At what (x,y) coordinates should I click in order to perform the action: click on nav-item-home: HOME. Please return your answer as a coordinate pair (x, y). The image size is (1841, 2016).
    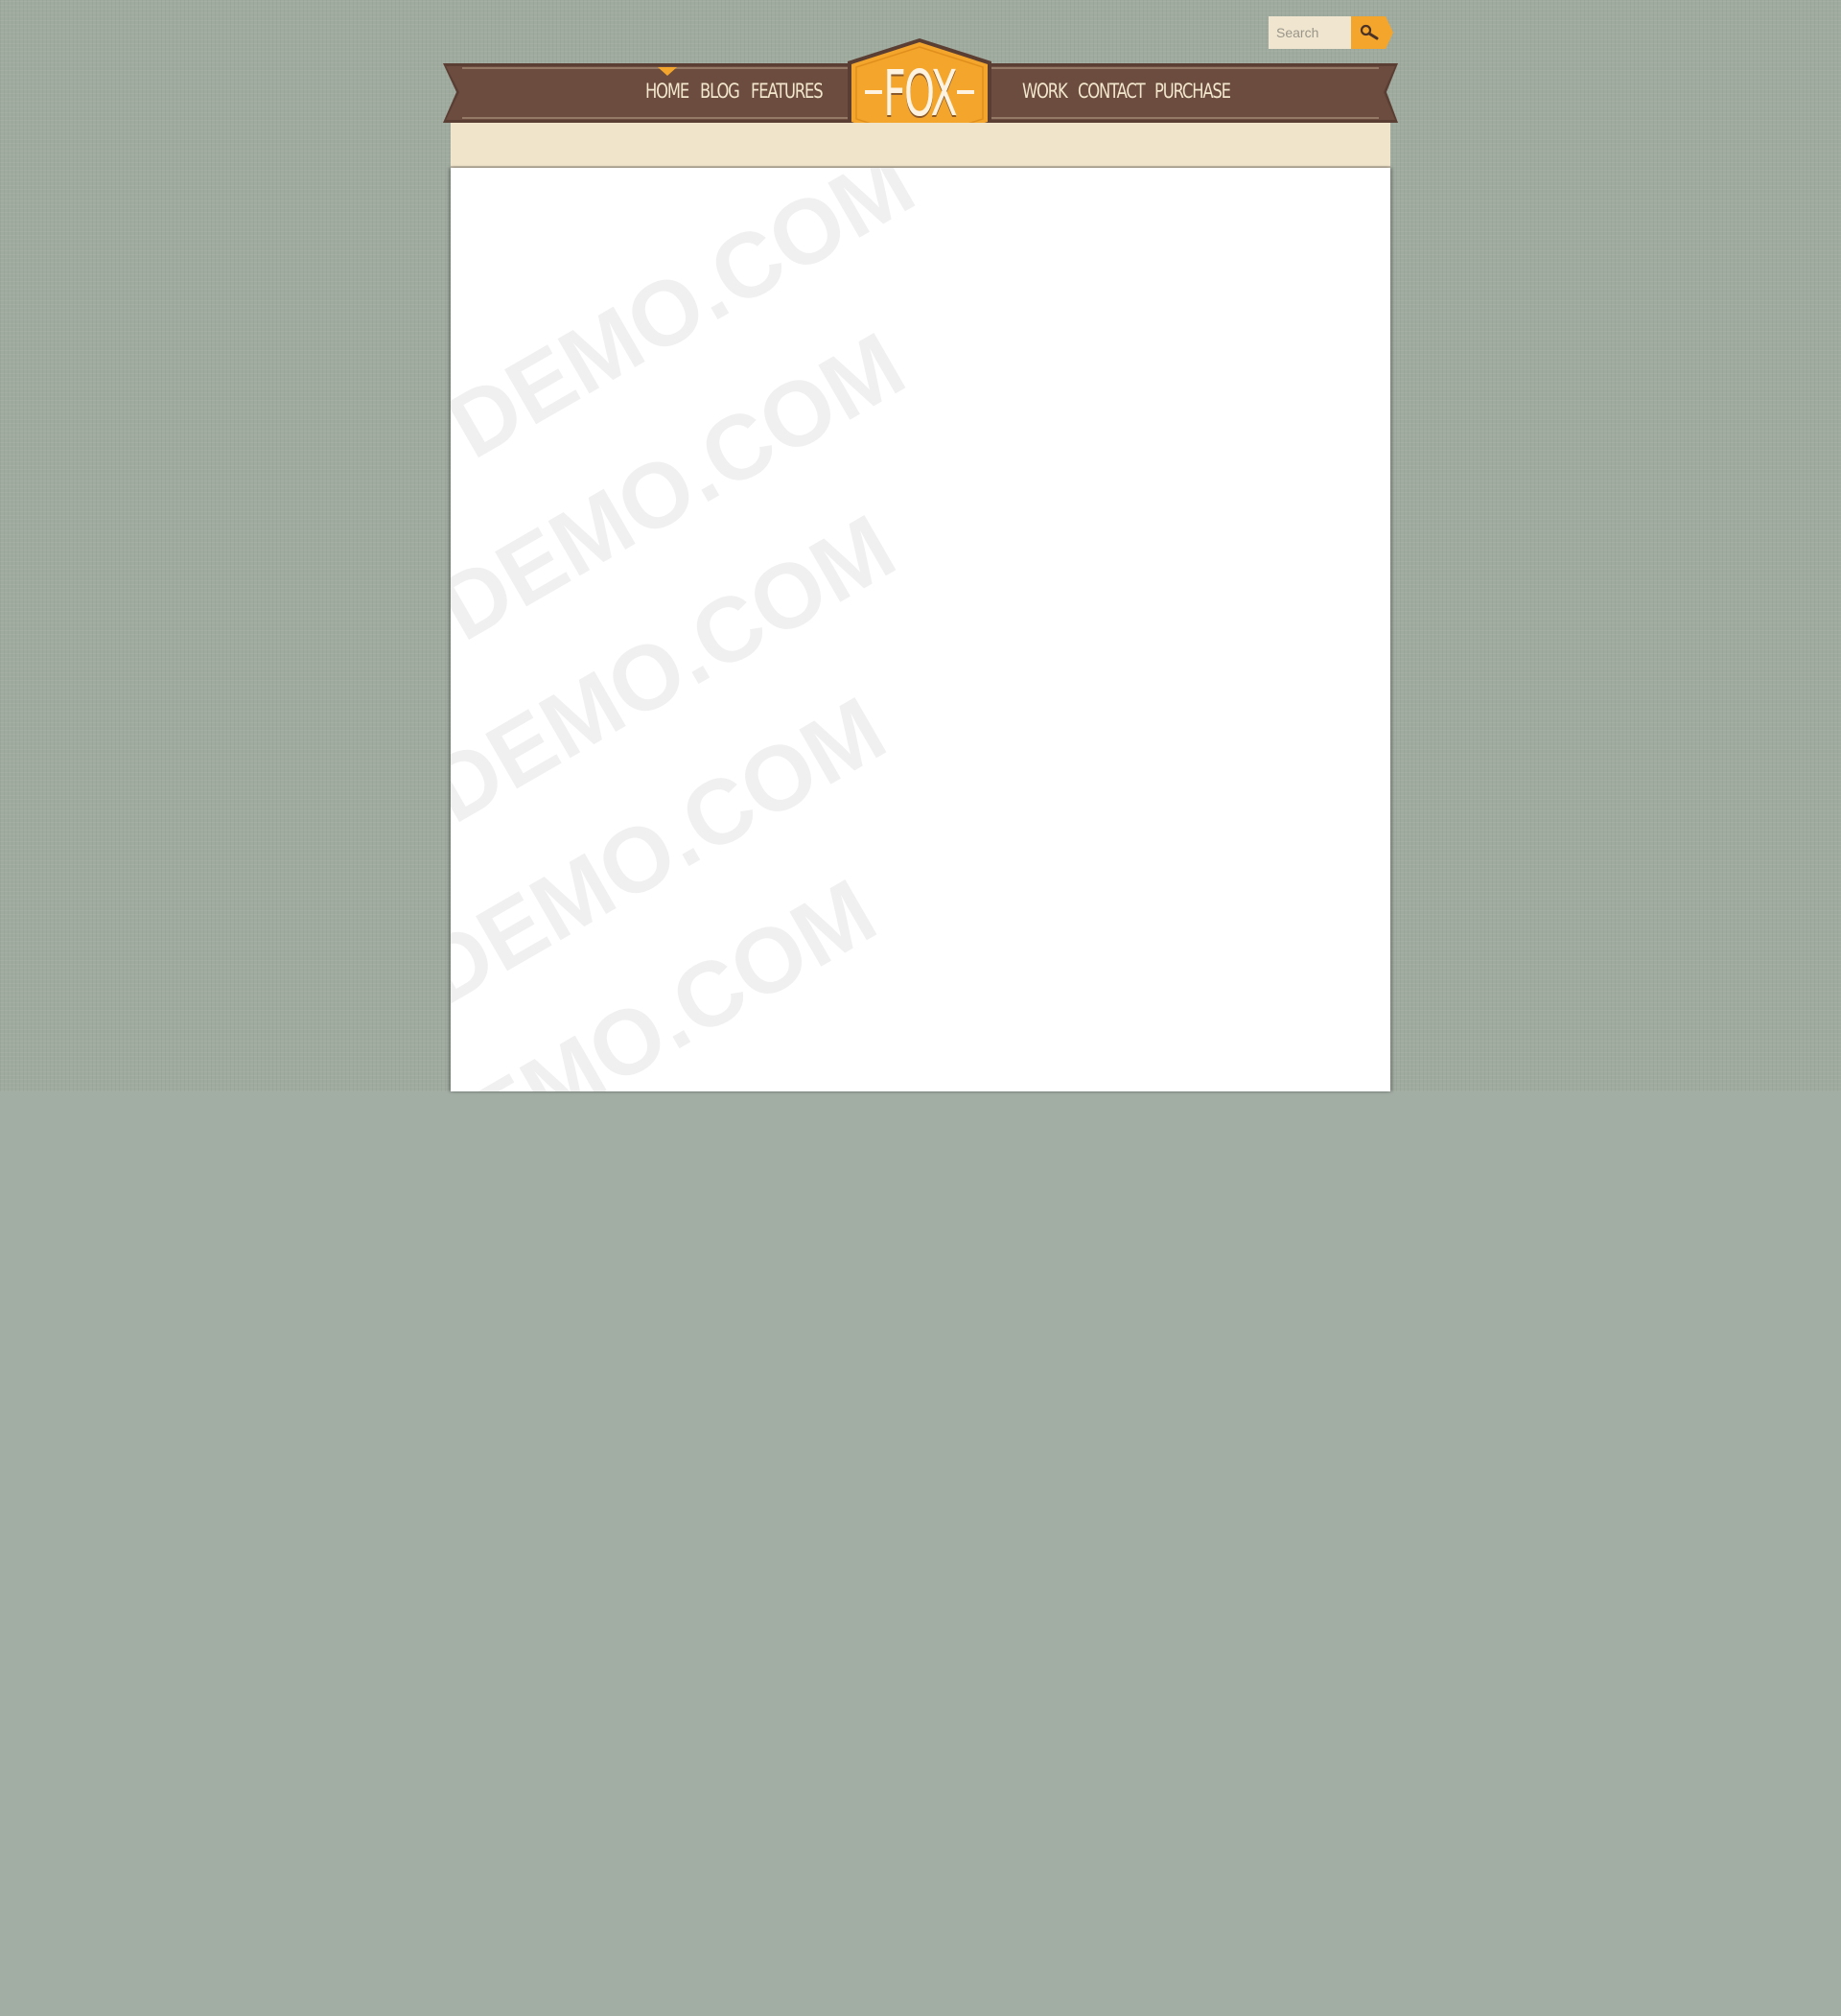
    Looking at the image, I should click on (667, 91).